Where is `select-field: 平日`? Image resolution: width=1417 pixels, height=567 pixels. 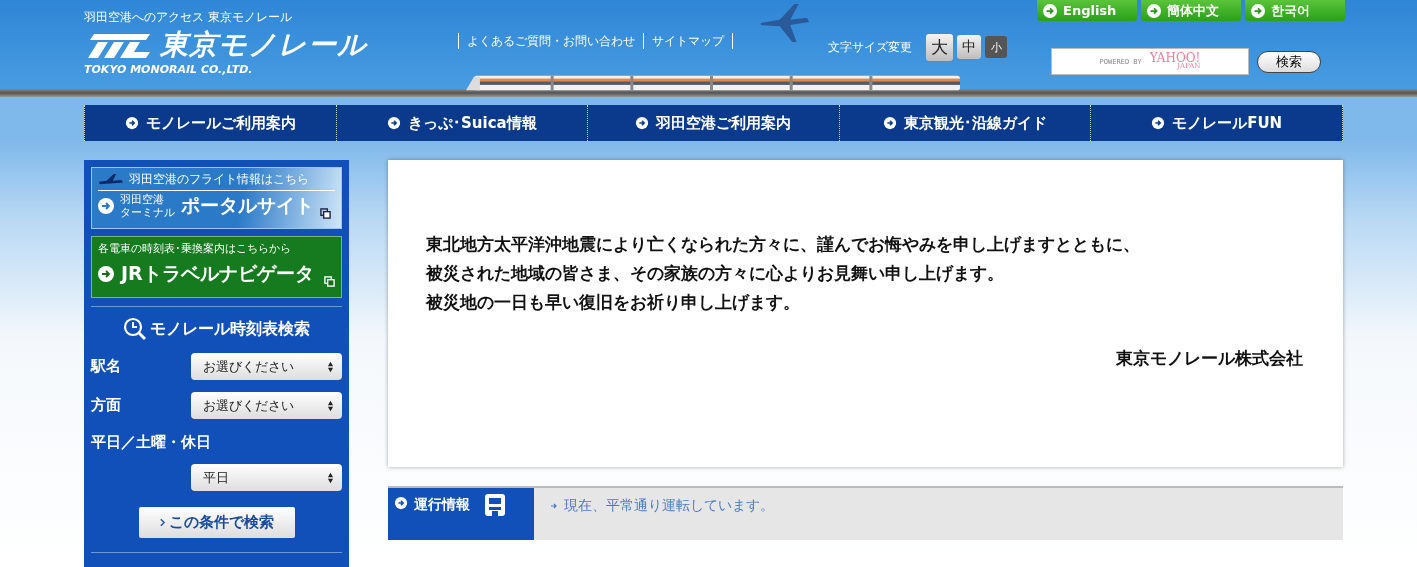 select-field: 平日 is located at coordinates (266, 477).